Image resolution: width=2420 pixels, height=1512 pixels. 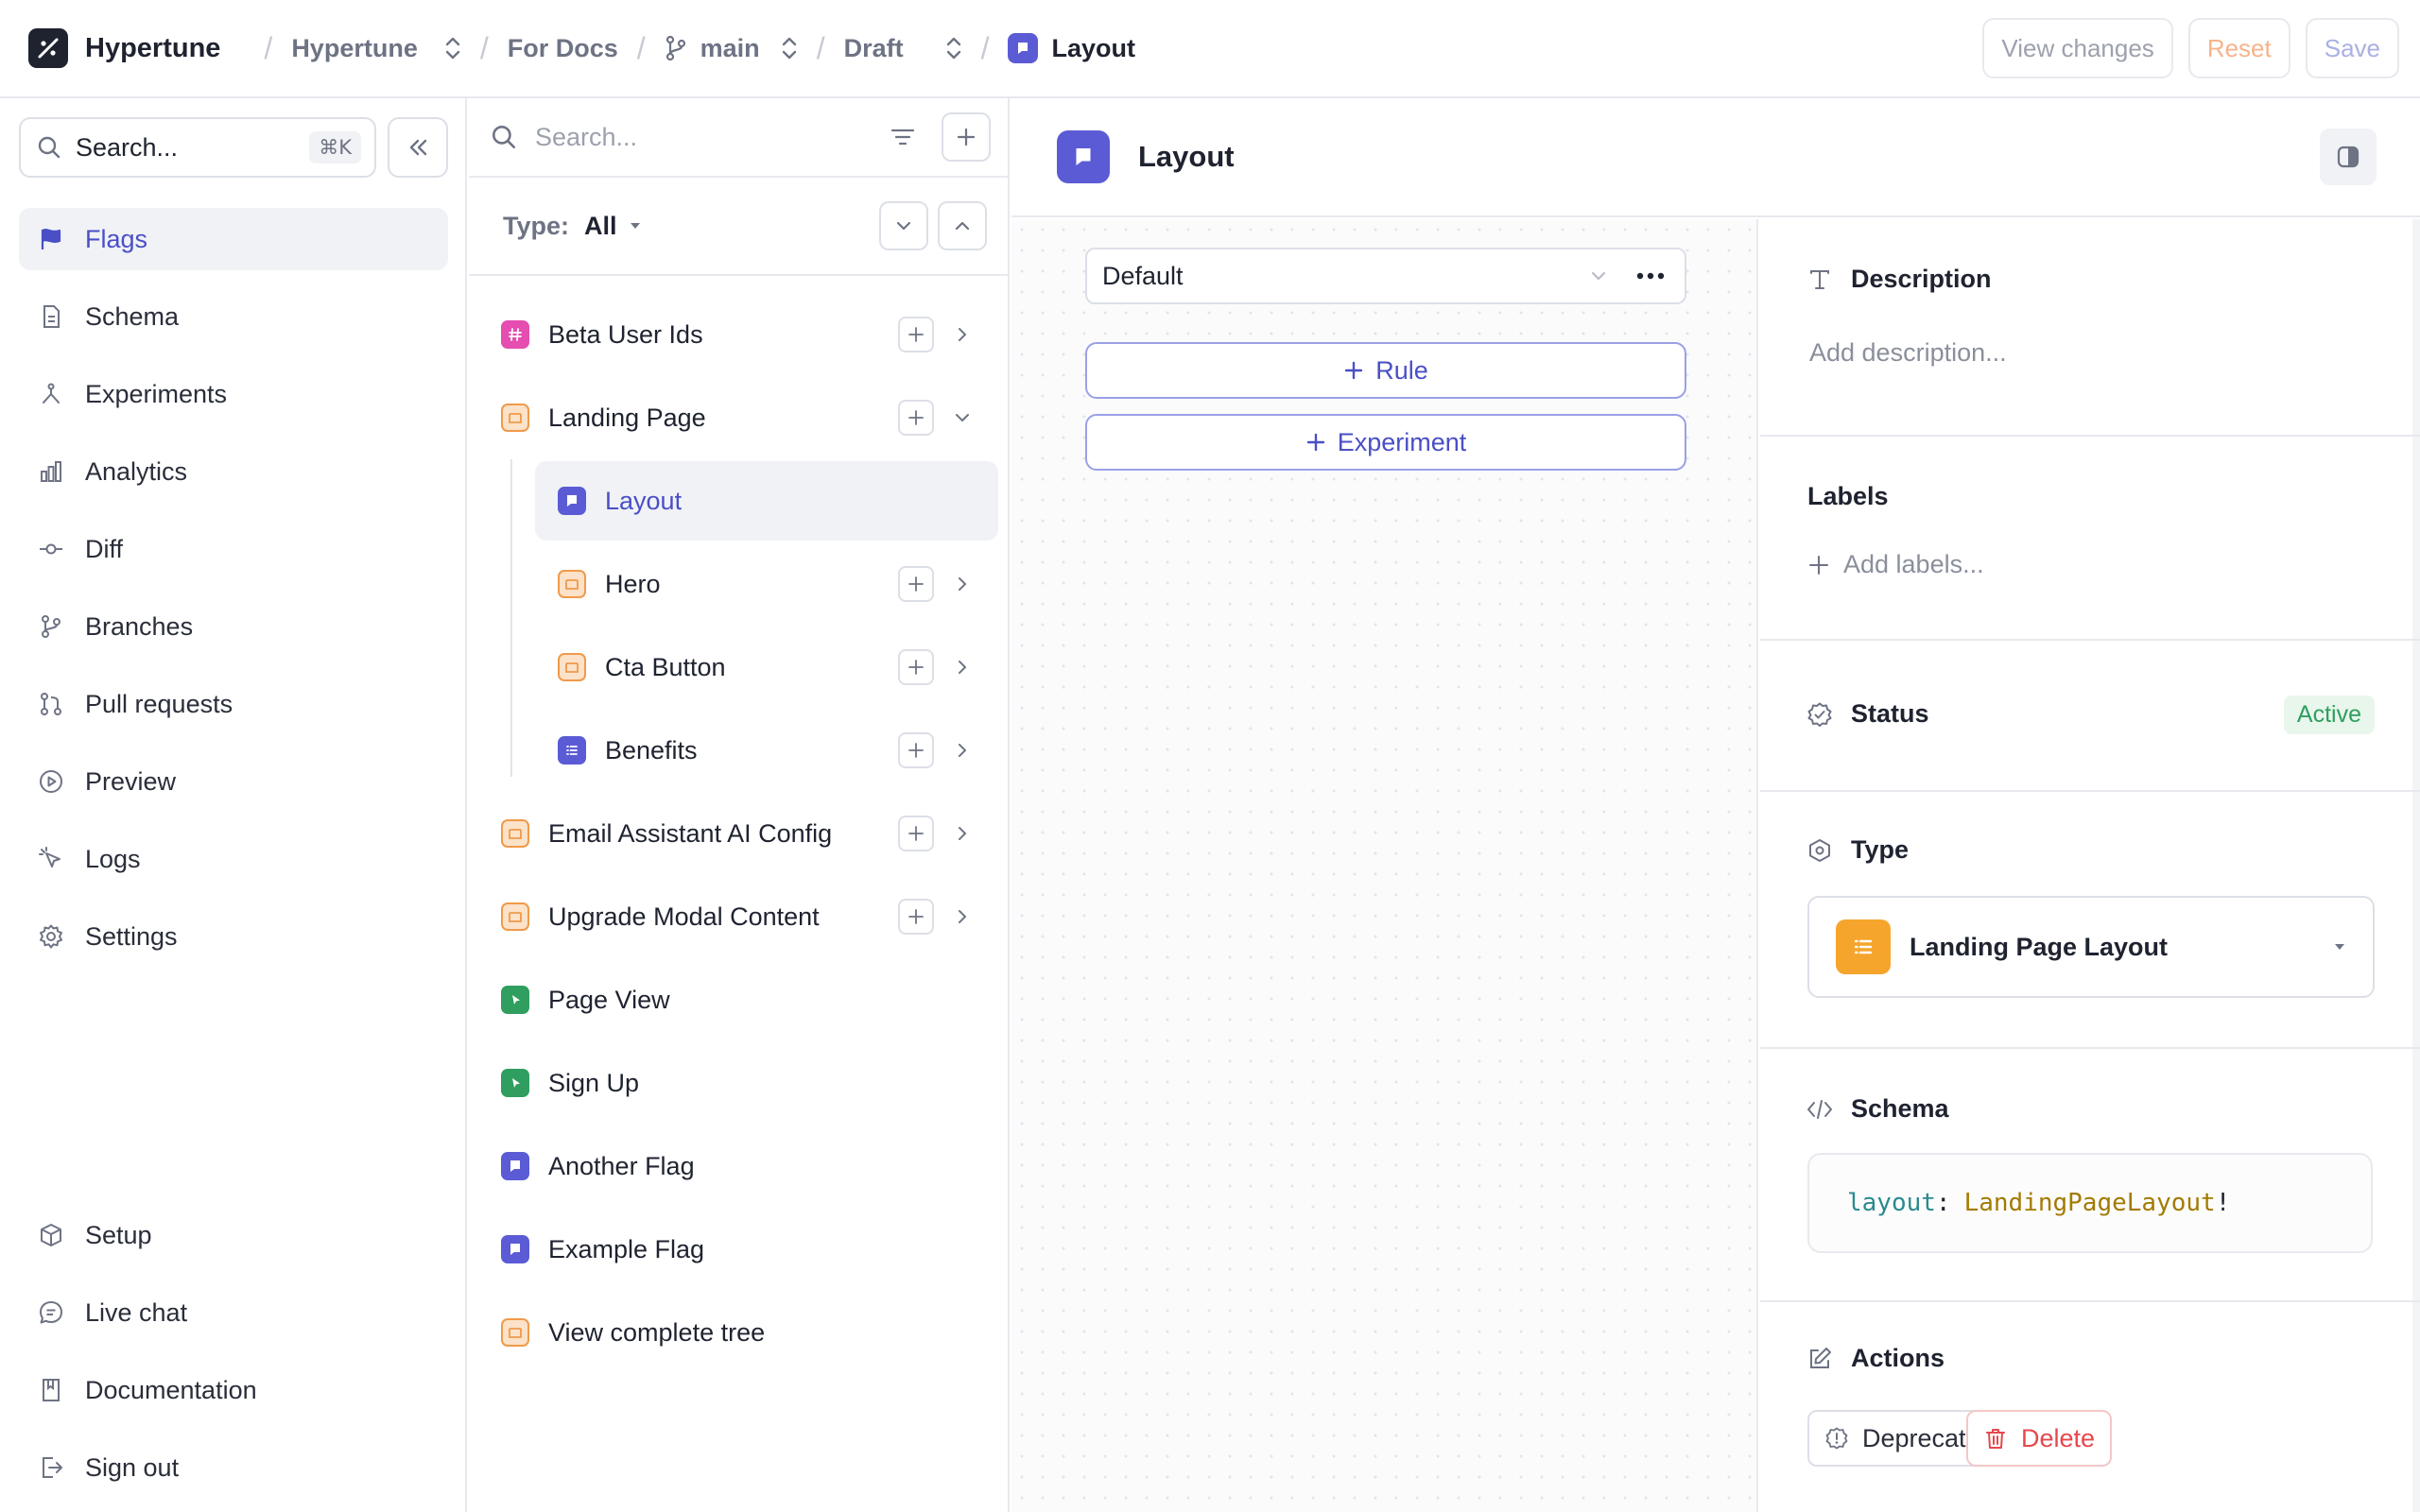 I want to click on top-actions: View changes Reset Save, so click(x=2190, y=48).